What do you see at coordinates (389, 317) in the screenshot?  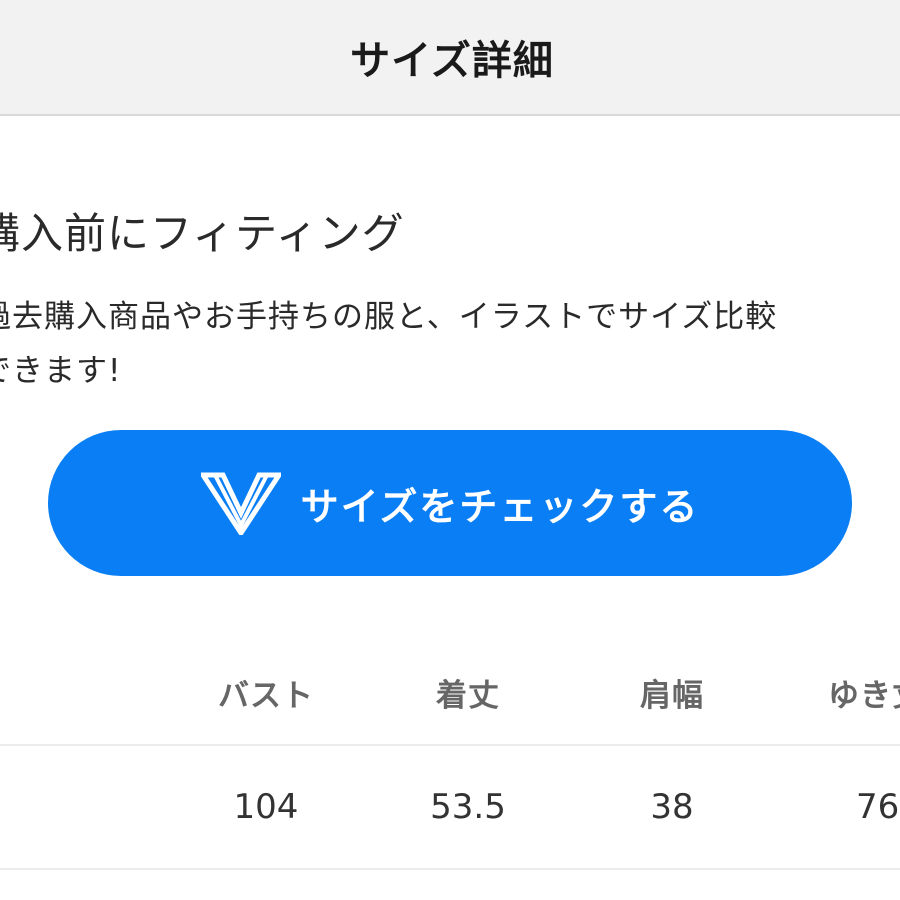 I see `fitting-description-line-1: 過去購入商品やお手持ちの服と、イラストでサイズ比較` at bounding box center [389, 317].